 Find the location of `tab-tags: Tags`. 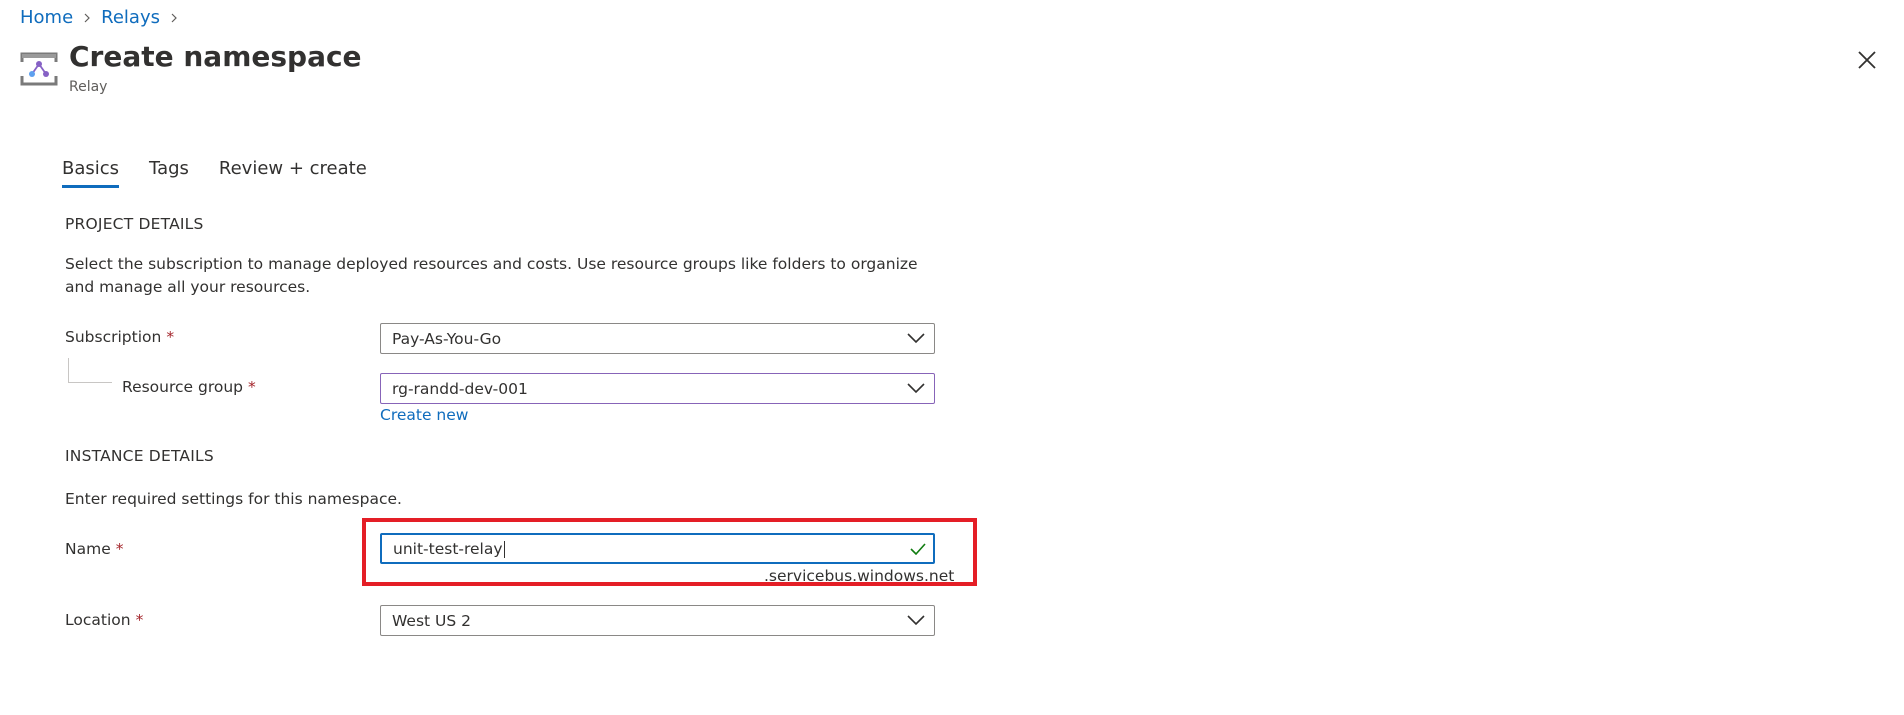

tab-tags: Tags is located at coordinates (169, 173).